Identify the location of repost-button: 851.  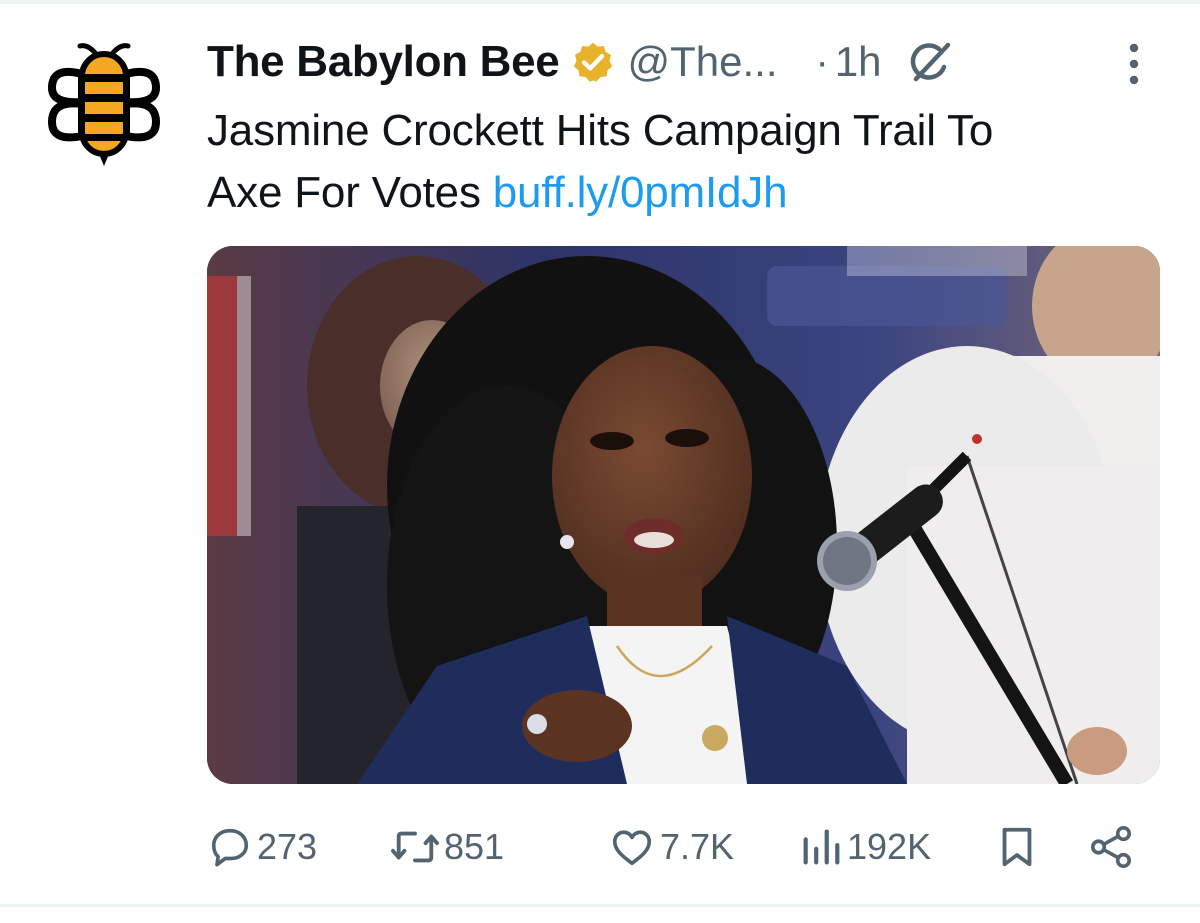
(447, 847).